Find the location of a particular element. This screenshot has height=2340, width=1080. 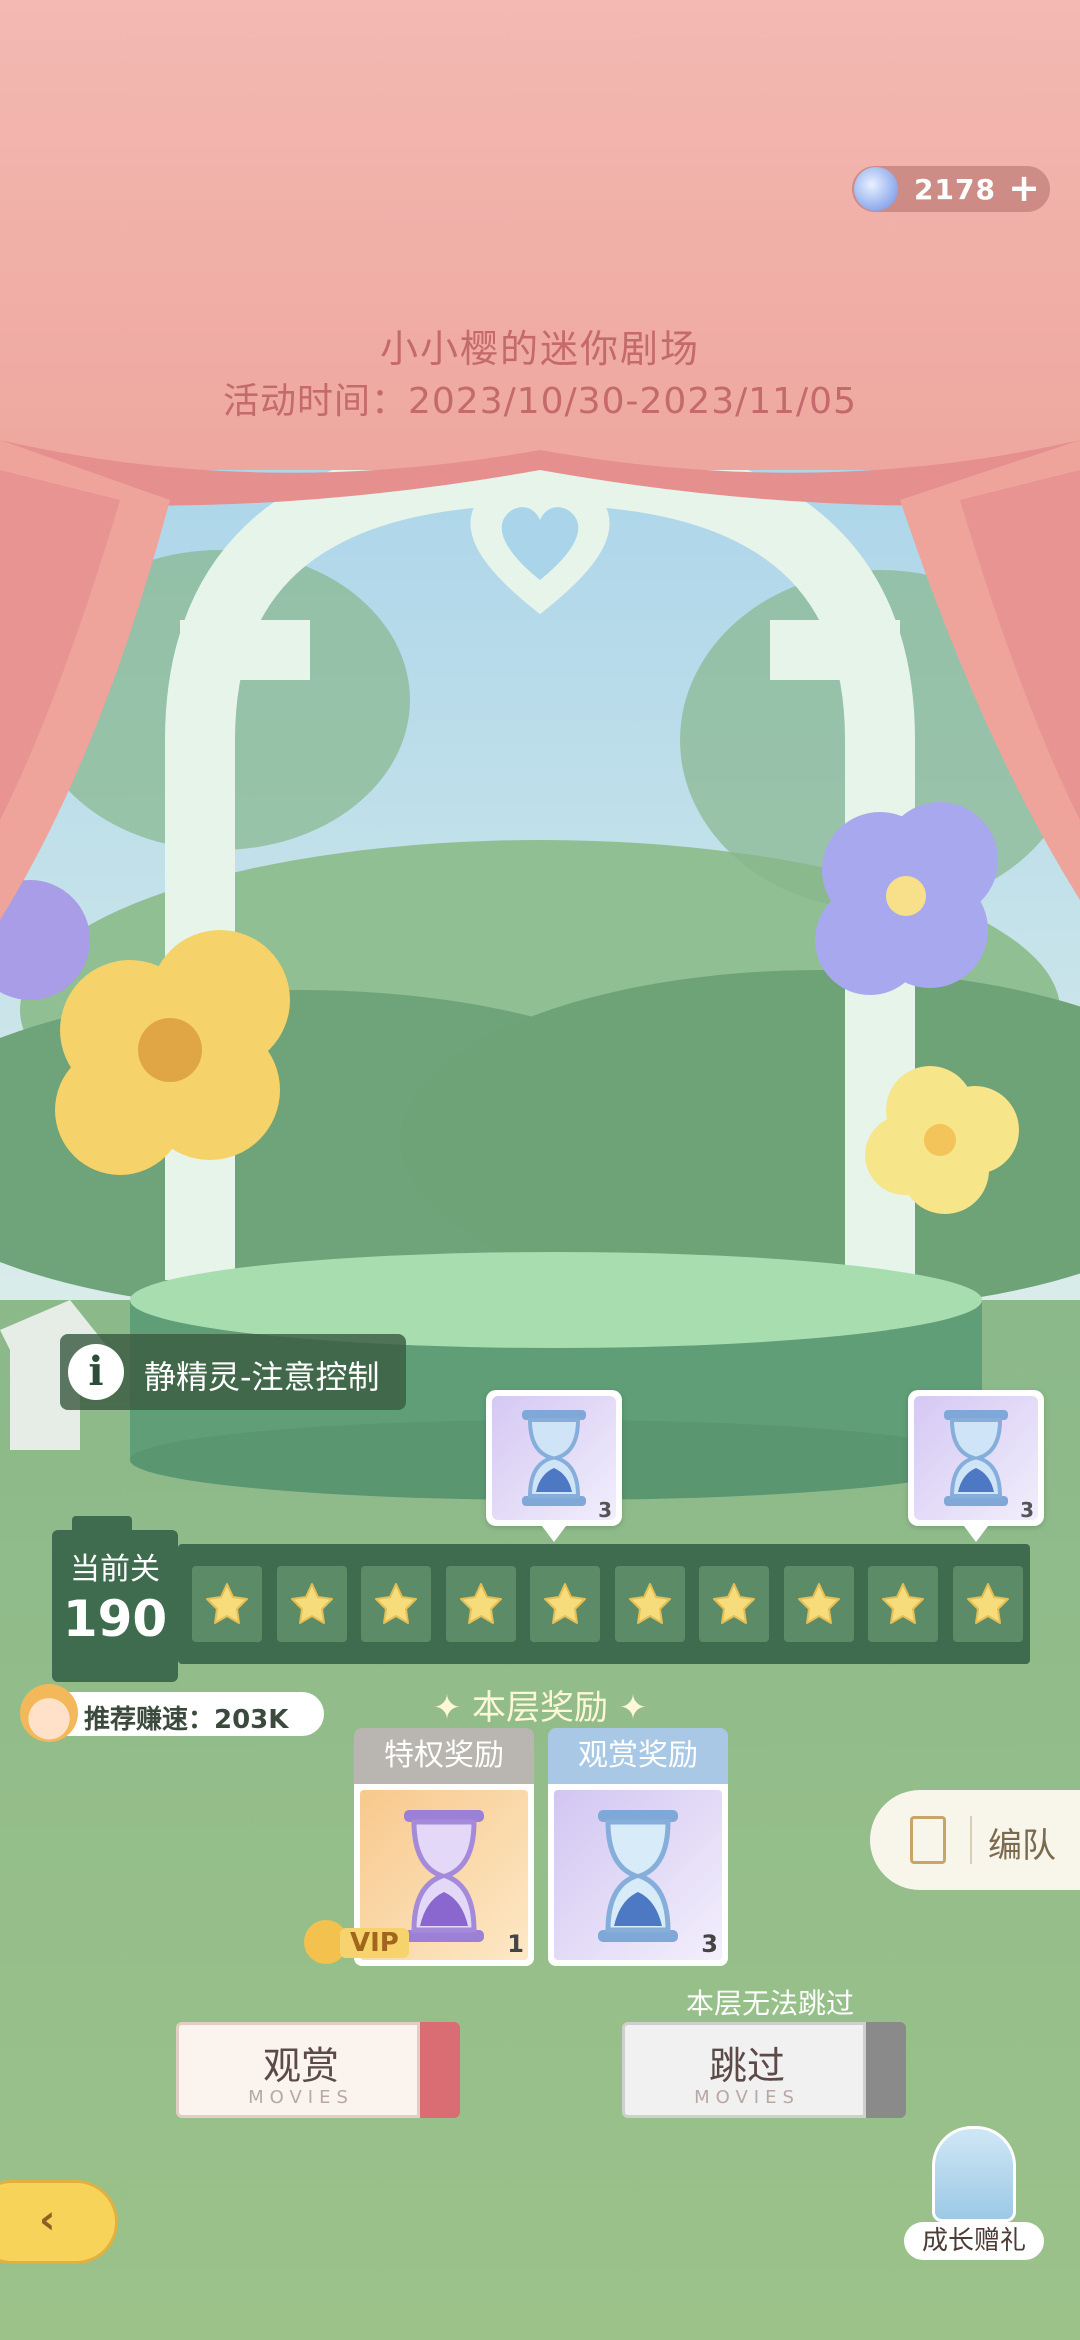

blue-hourglass-icon is located at coordinates (638, 1875).